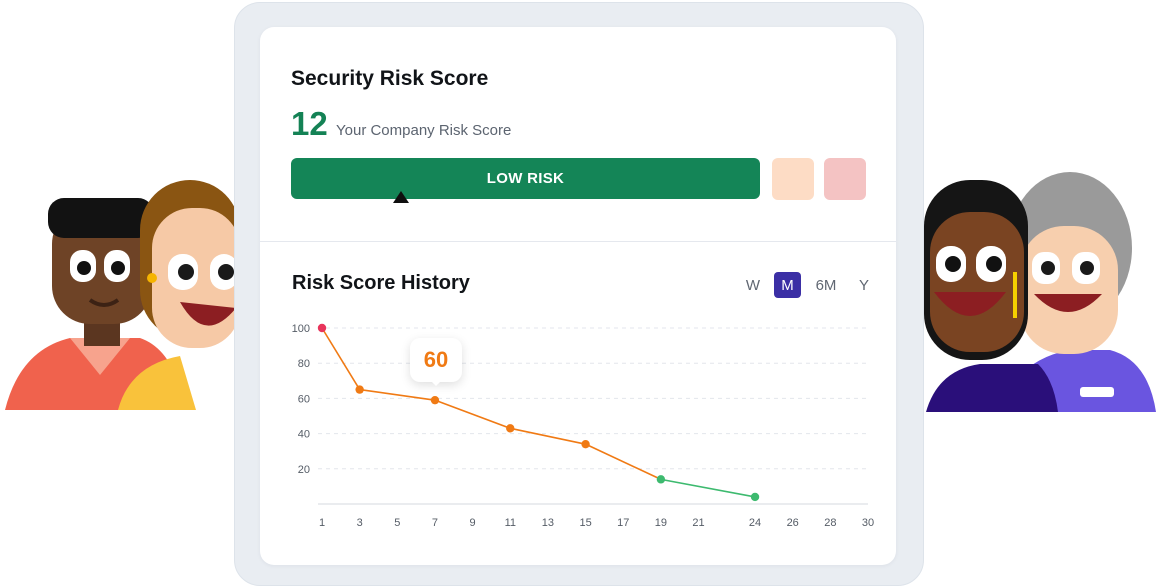  I want to click on x-tick-label: 15, so click(585, 523).